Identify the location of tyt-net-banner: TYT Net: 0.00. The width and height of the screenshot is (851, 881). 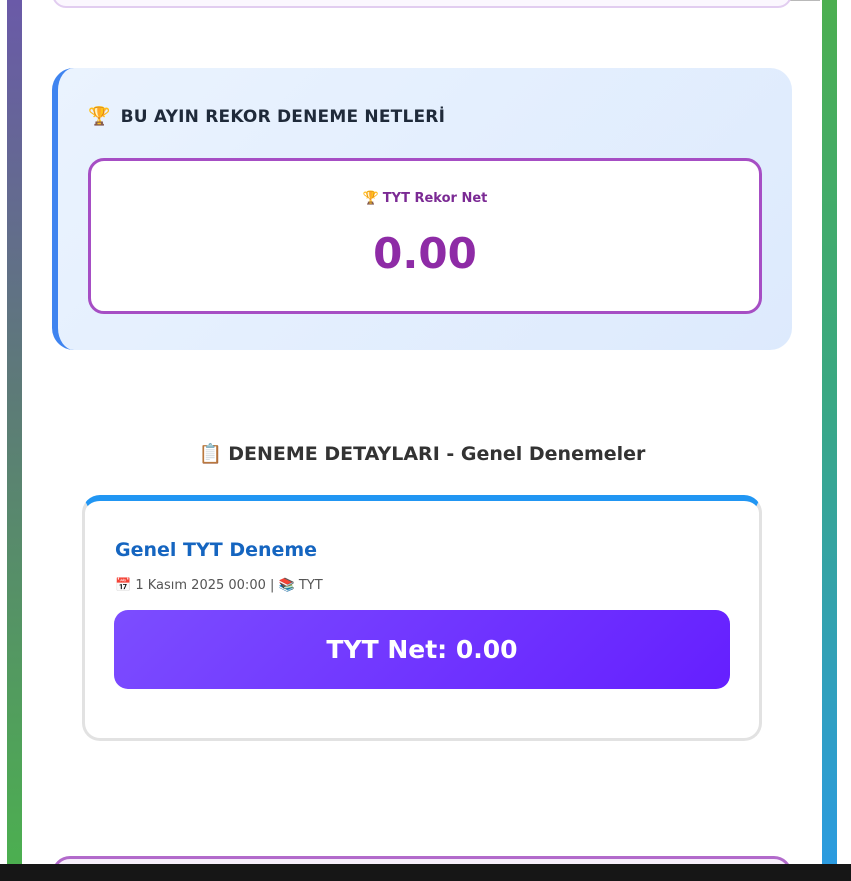
(422, 649).